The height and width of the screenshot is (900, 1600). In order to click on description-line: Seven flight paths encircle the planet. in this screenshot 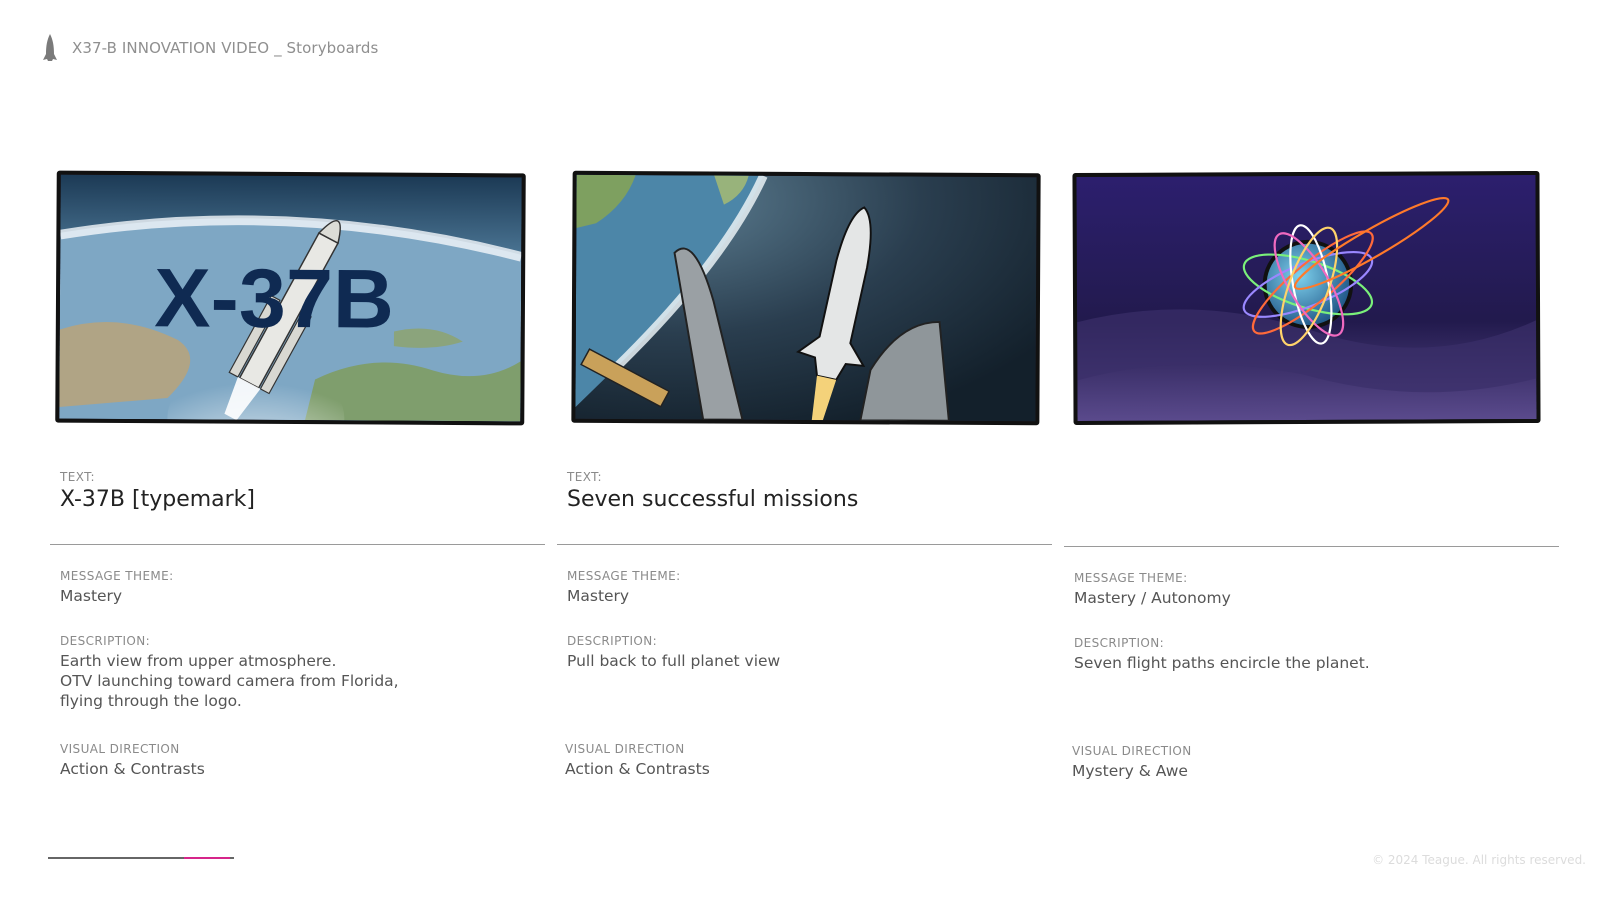, I will do `click(1222, 663)`.